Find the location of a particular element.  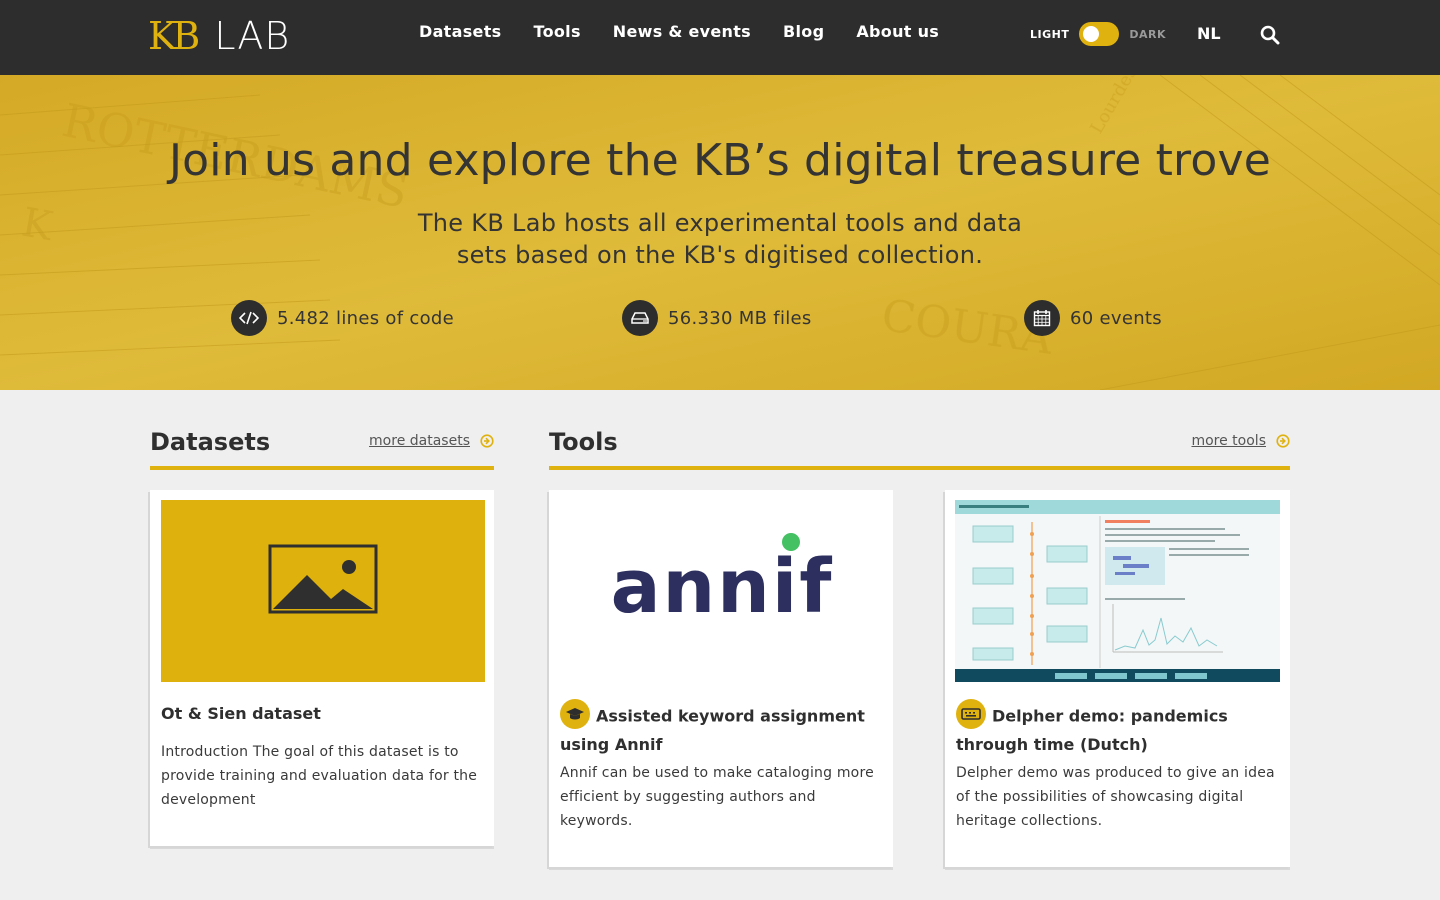

annif-logo-image: annif is located at coordinates (722, 591).